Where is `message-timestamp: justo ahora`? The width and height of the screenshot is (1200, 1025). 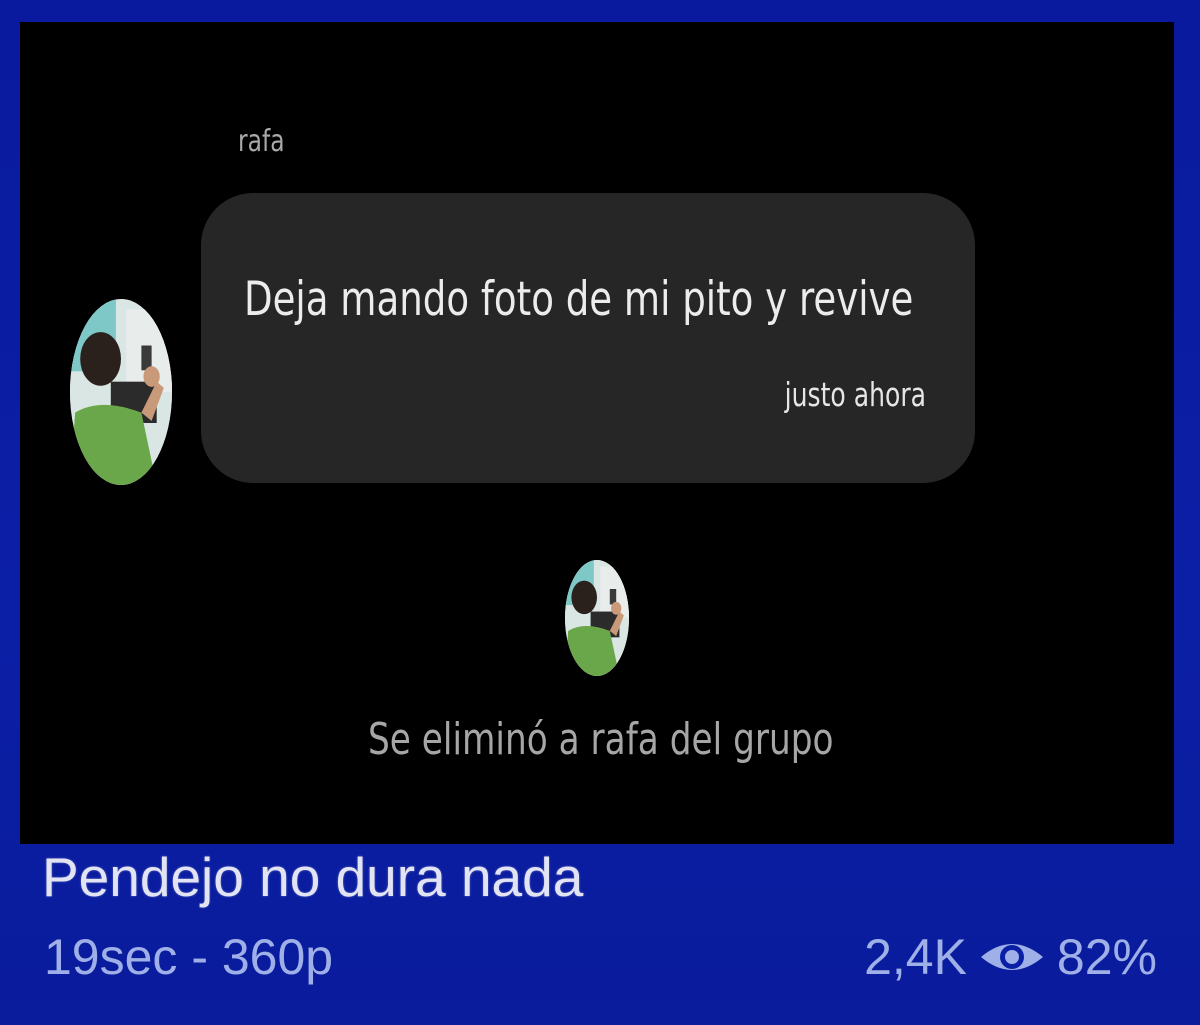
message-timestamp: justo ahora is located at coordinates (855, 394).